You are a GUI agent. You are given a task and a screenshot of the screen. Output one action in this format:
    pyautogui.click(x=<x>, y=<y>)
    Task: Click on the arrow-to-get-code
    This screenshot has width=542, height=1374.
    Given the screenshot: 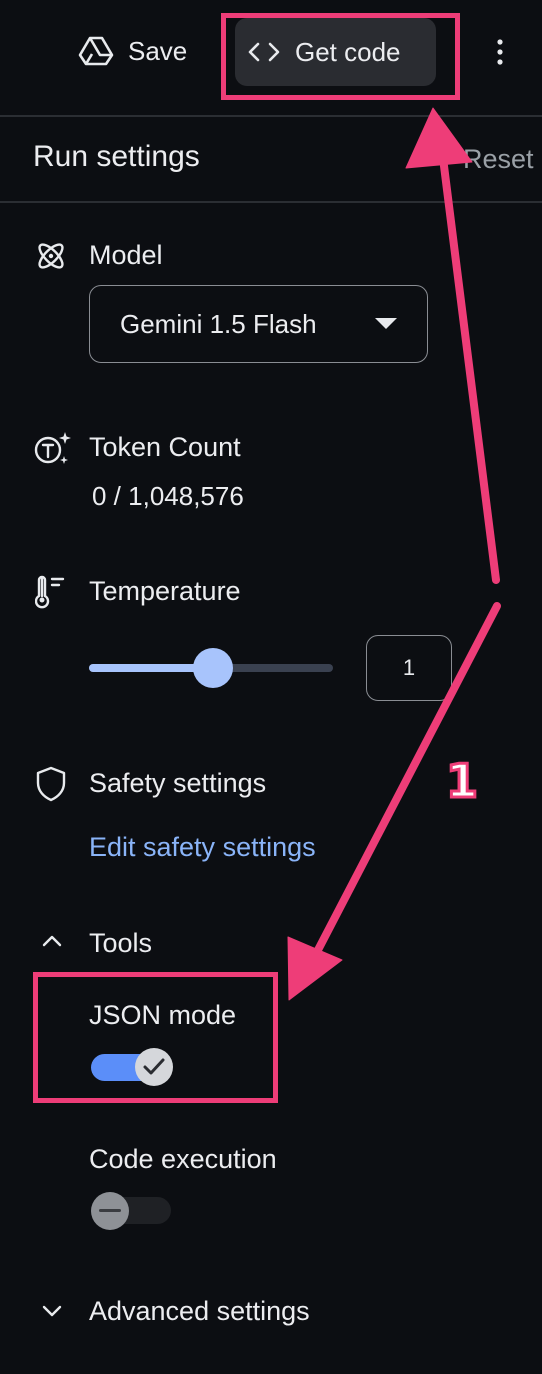 What is the action you would take?
    pyautogui.click(x=469, y=365)
    